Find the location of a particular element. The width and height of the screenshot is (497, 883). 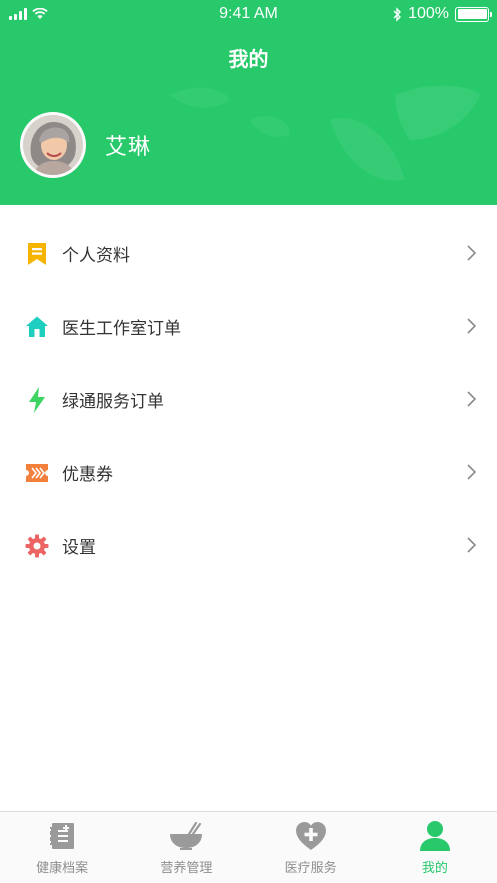

tab-mine: 我的 is located at coordinates (435, 847).